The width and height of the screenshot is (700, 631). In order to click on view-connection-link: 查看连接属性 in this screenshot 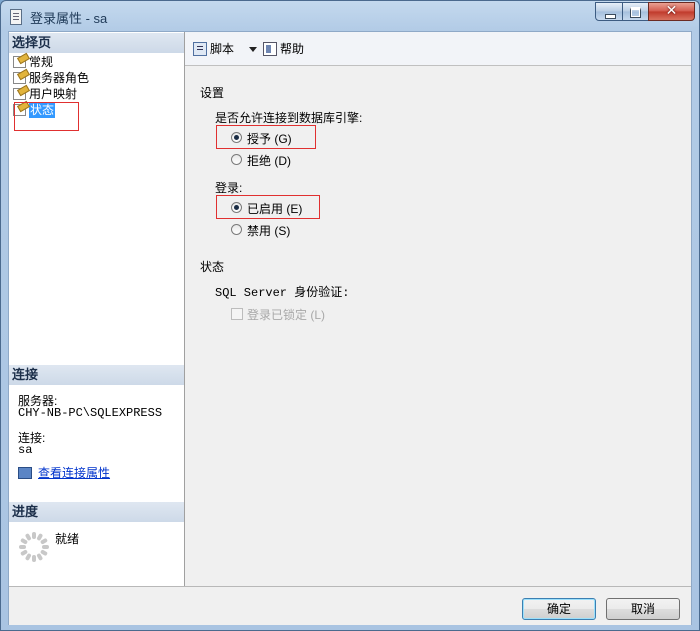, I will do `click(74, 473)`.